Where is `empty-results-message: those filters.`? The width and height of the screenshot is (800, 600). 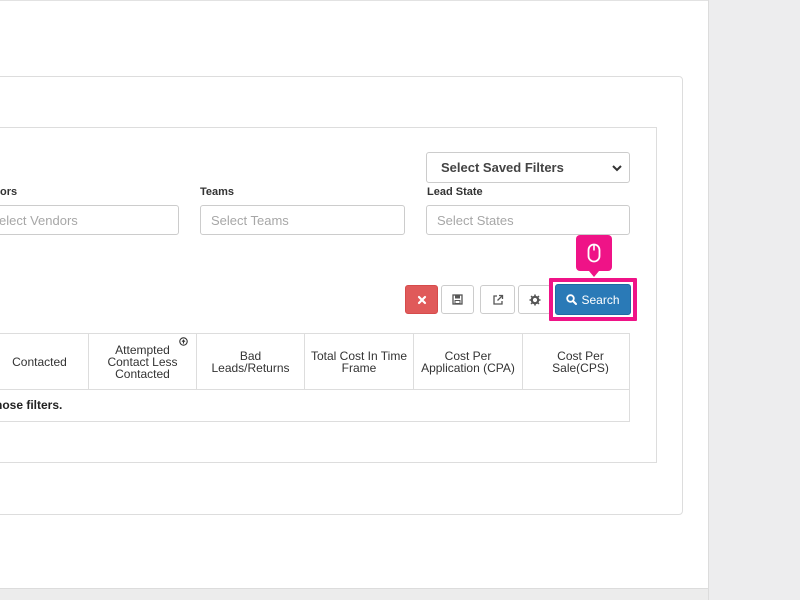 empty-results-message: those filters. is located at coordinates (31, 405).